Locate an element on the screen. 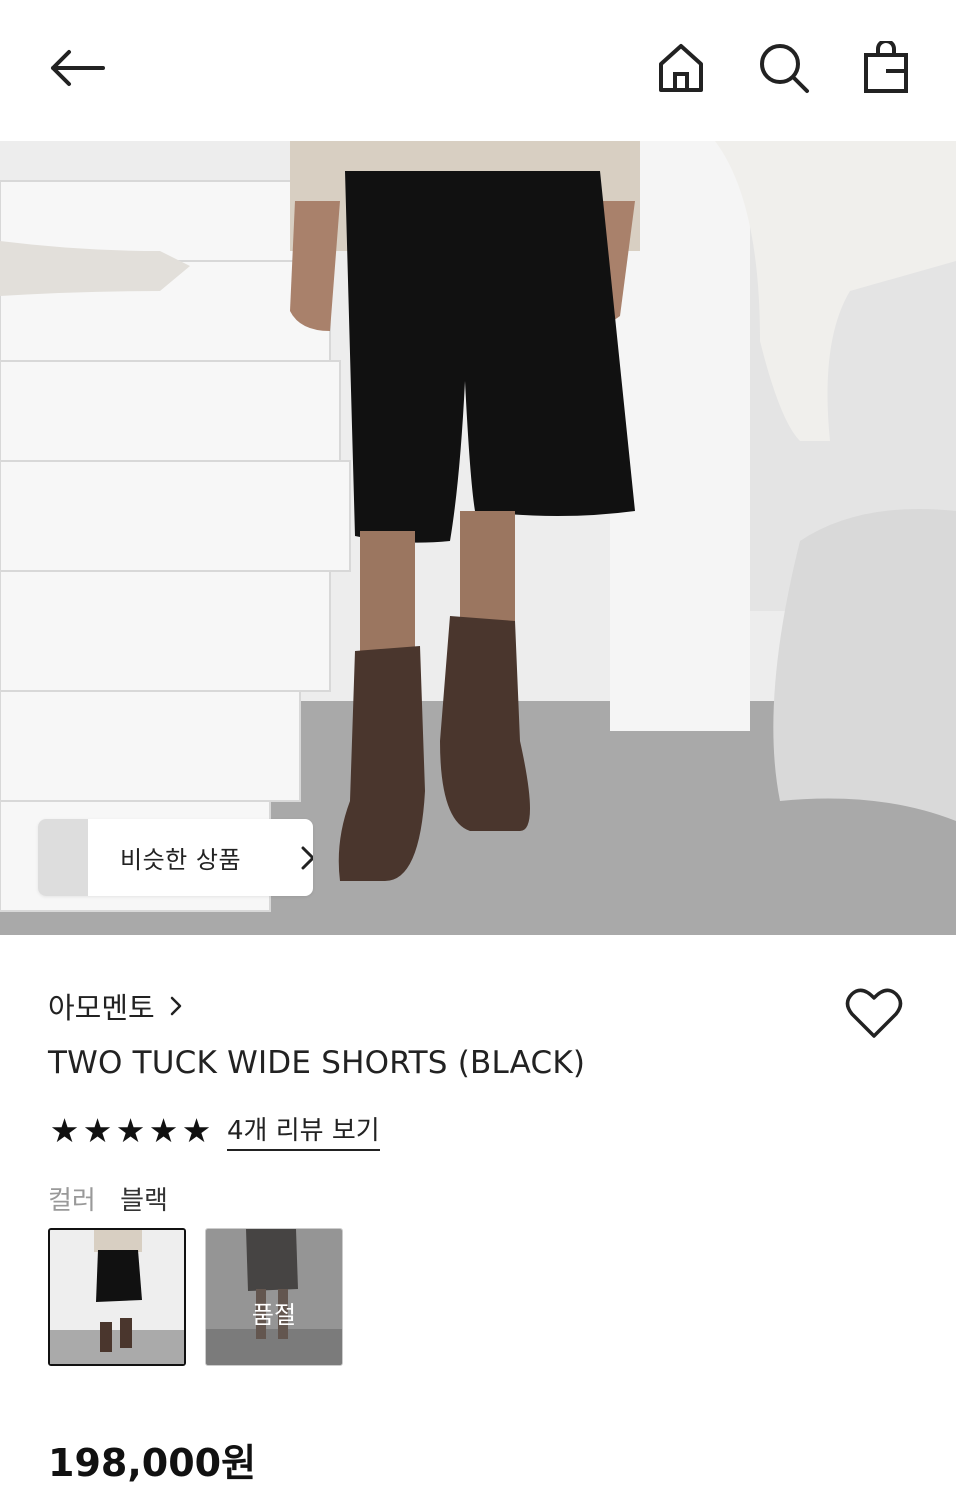  arrow-left-icon is located at coordinates (78, 68).